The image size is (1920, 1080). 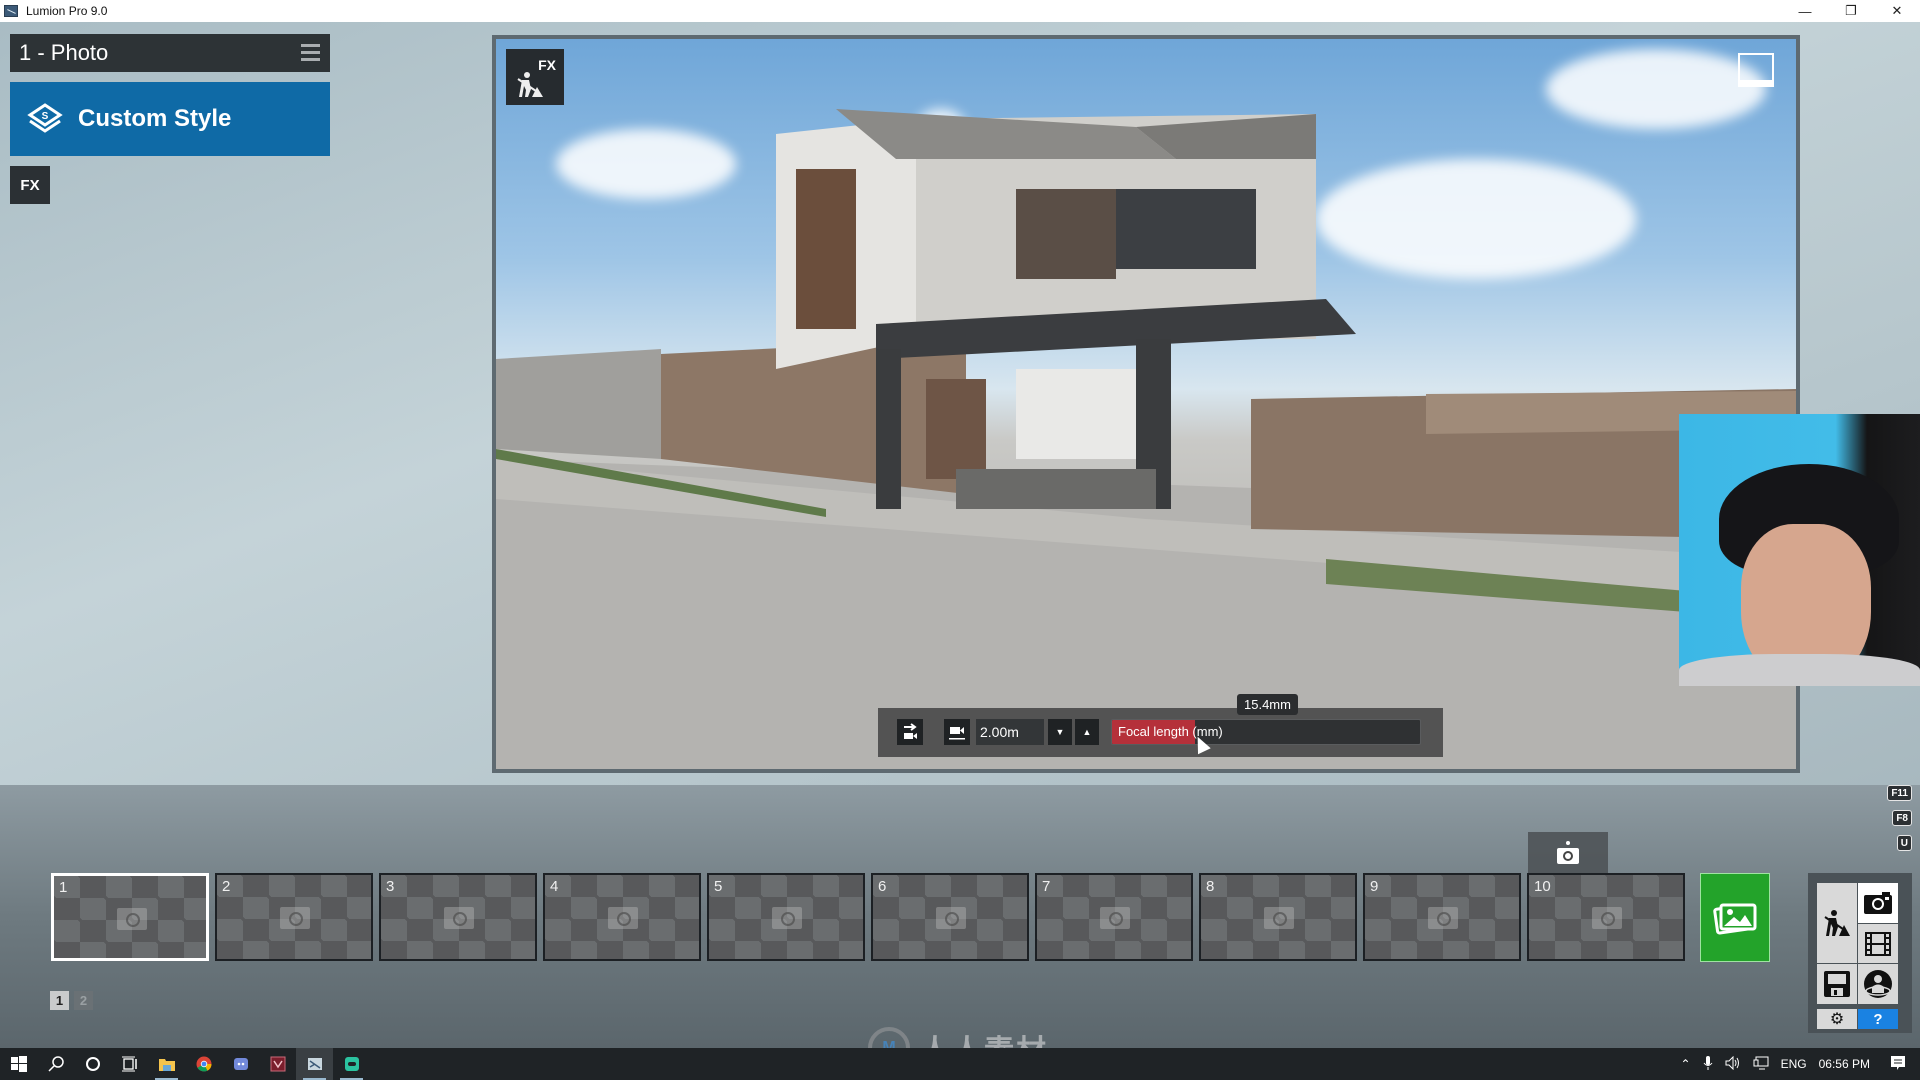 What do you see at coordinates (45, 118) in the screenshot?
I see `layers-style-icon: S` at bounding box center [45, 118].